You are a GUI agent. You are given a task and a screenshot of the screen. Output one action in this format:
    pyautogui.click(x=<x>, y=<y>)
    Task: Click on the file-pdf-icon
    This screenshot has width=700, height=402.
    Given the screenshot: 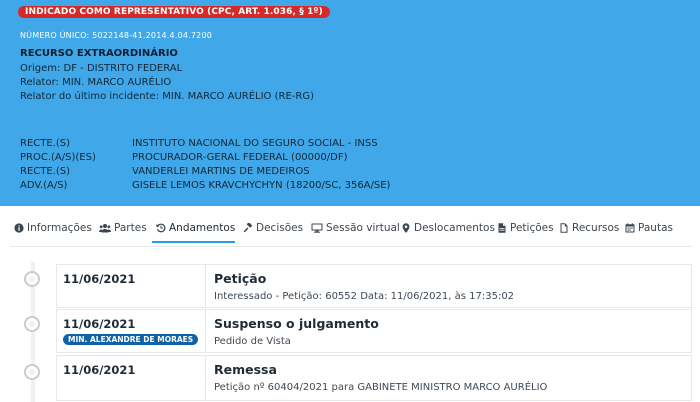 What is the action you would take?
    pyautogui.click(x=502, y=228)
    